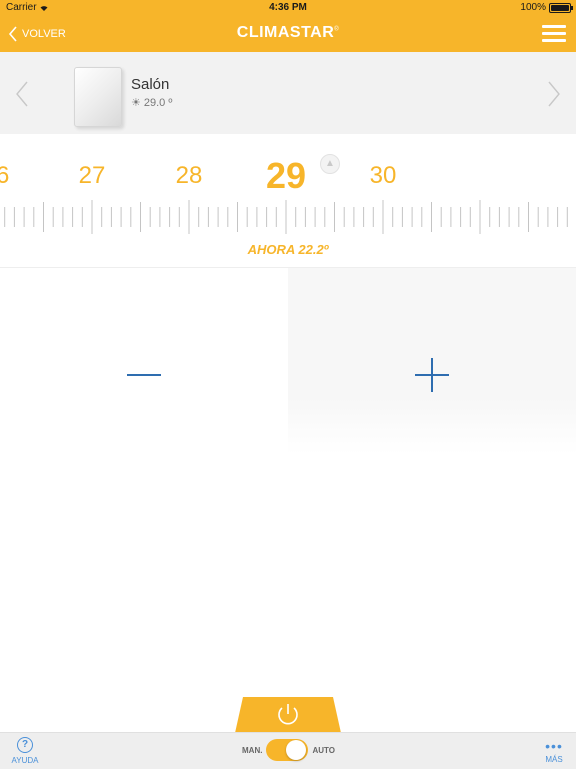 The width and height of the screenshot is (576, 769). Describe the element at coordinates (432, 375) in the screenshot. I see `plus-icon` at that location.